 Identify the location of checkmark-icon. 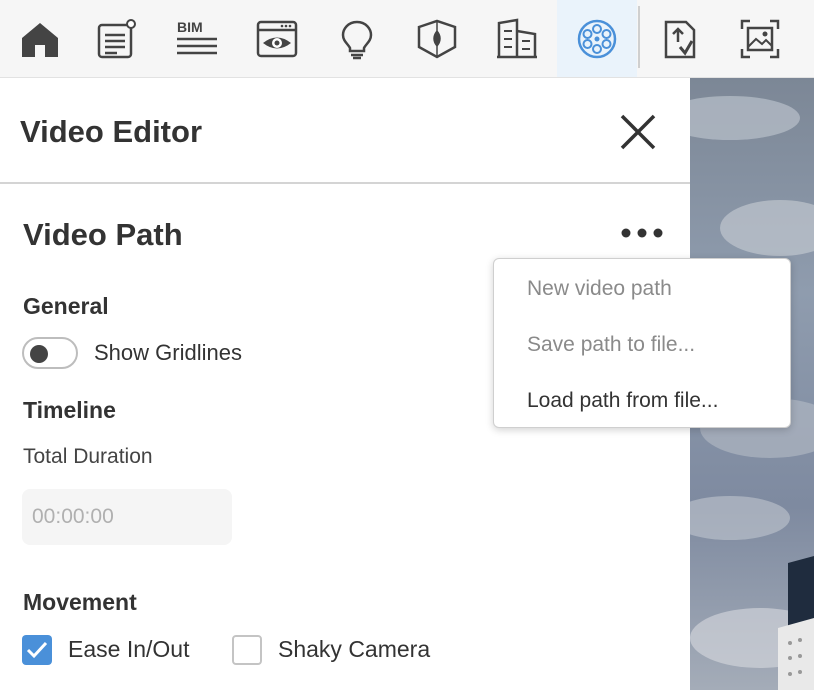
(37, 650).